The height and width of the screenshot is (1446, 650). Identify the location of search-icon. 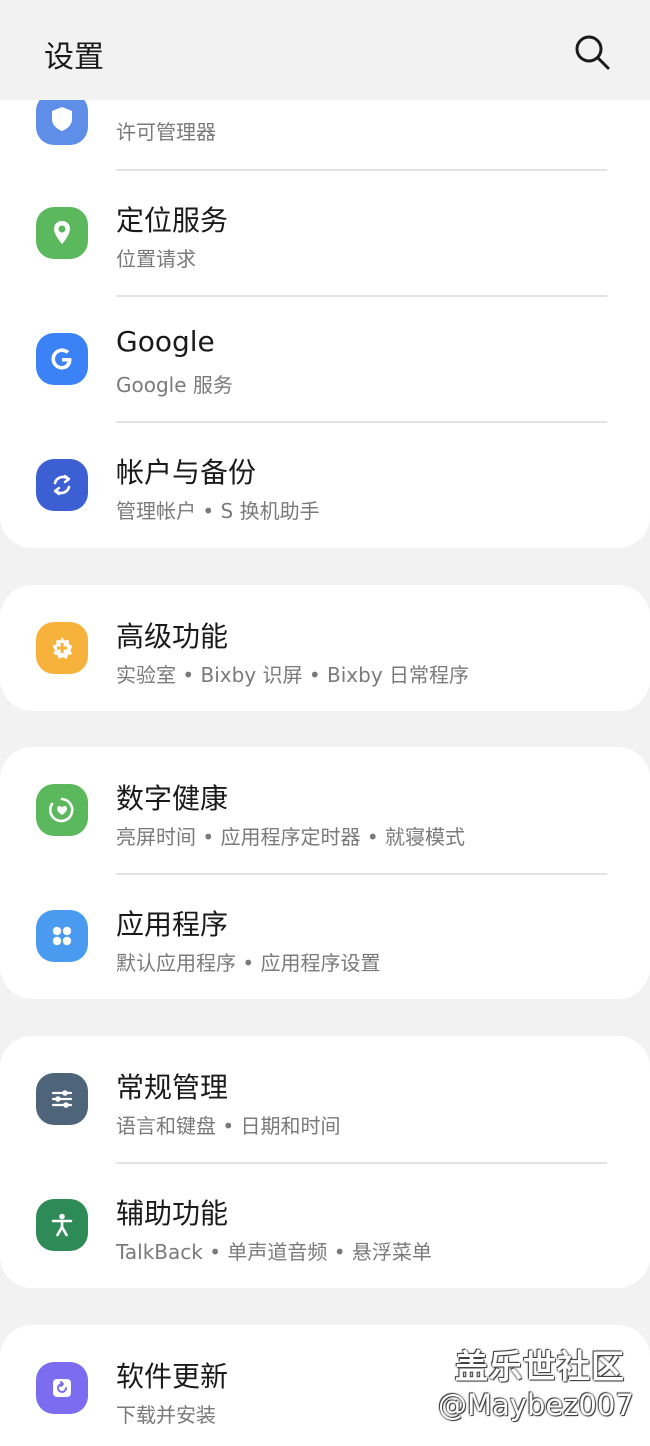
(592, 52).